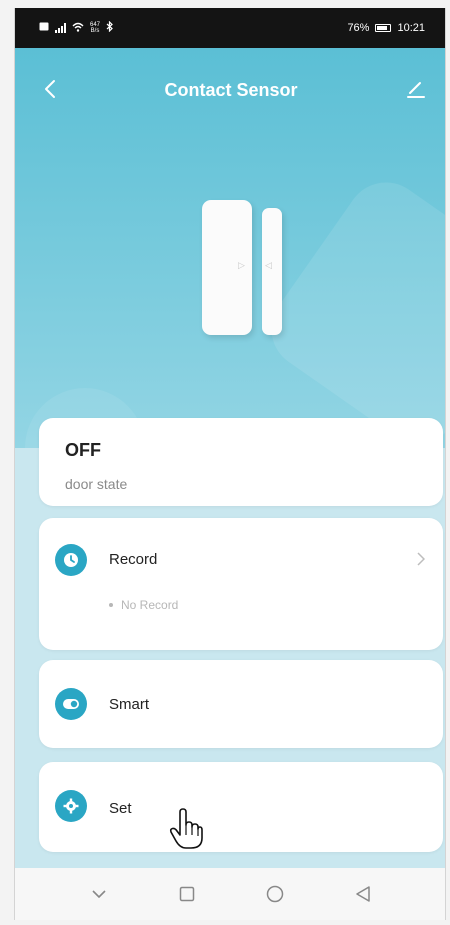  Describe the element at coordinates (71, 704) in the screenshot. I see `toggle-icon` at that location.